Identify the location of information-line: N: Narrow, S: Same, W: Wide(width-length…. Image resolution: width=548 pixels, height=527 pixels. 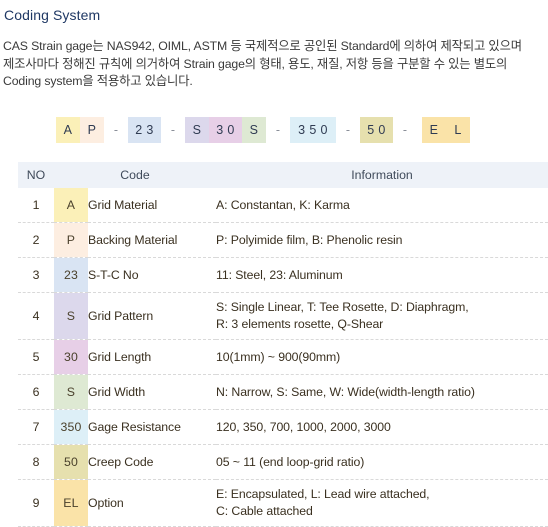
(345, 391).